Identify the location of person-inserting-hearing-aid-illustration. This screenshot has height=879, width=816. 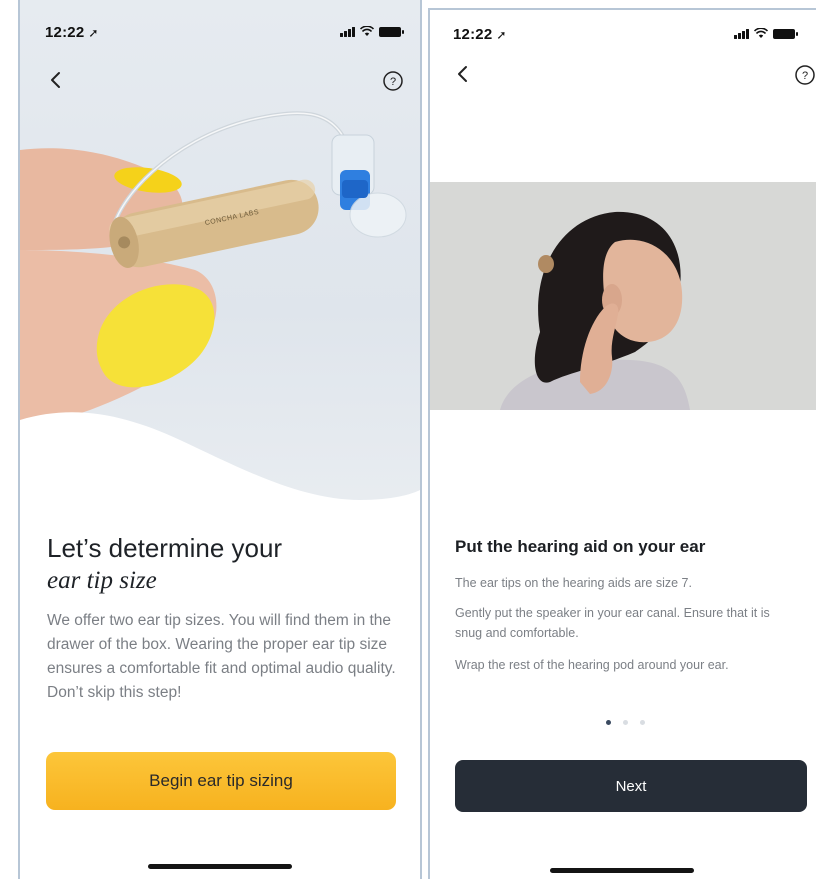
(623, 296).